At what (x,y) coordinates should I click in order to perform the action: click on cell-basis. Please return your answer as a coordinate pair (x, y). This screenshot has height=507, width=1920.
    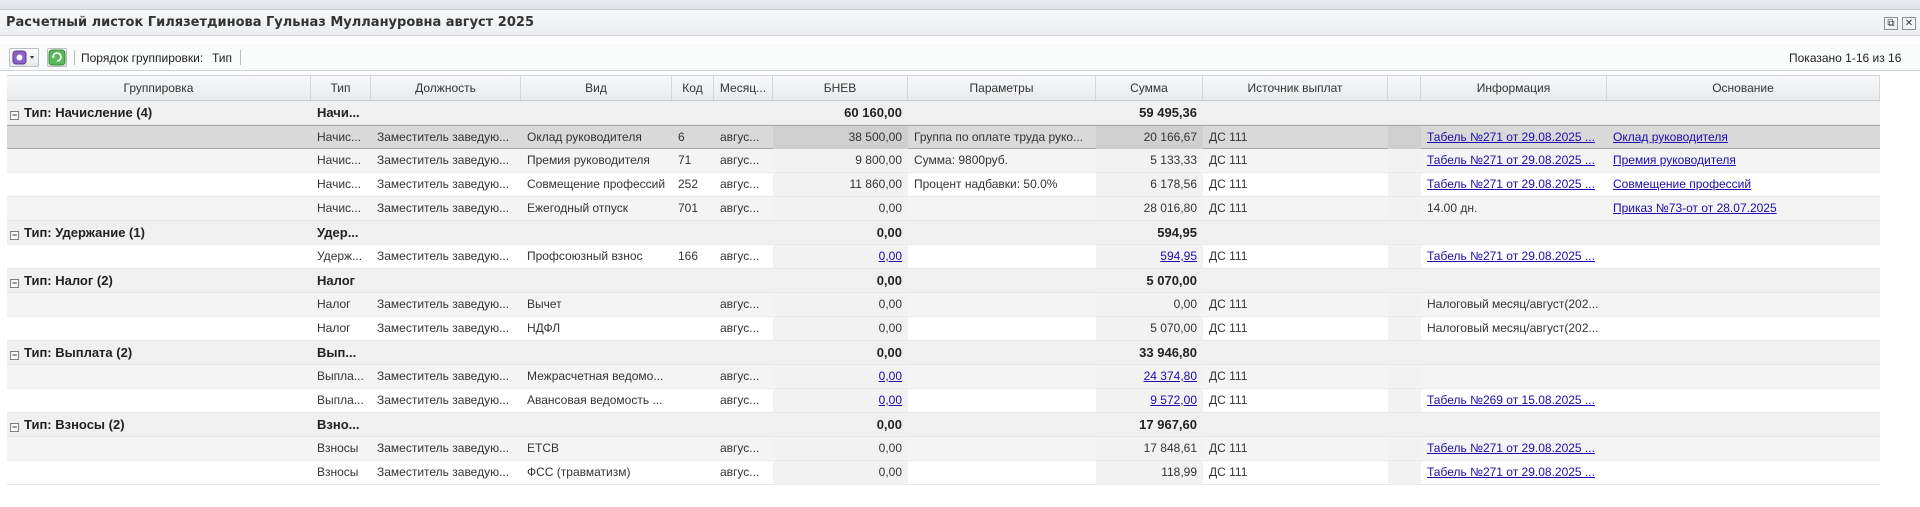
    Looking at the image, I should click on (1743, 256).